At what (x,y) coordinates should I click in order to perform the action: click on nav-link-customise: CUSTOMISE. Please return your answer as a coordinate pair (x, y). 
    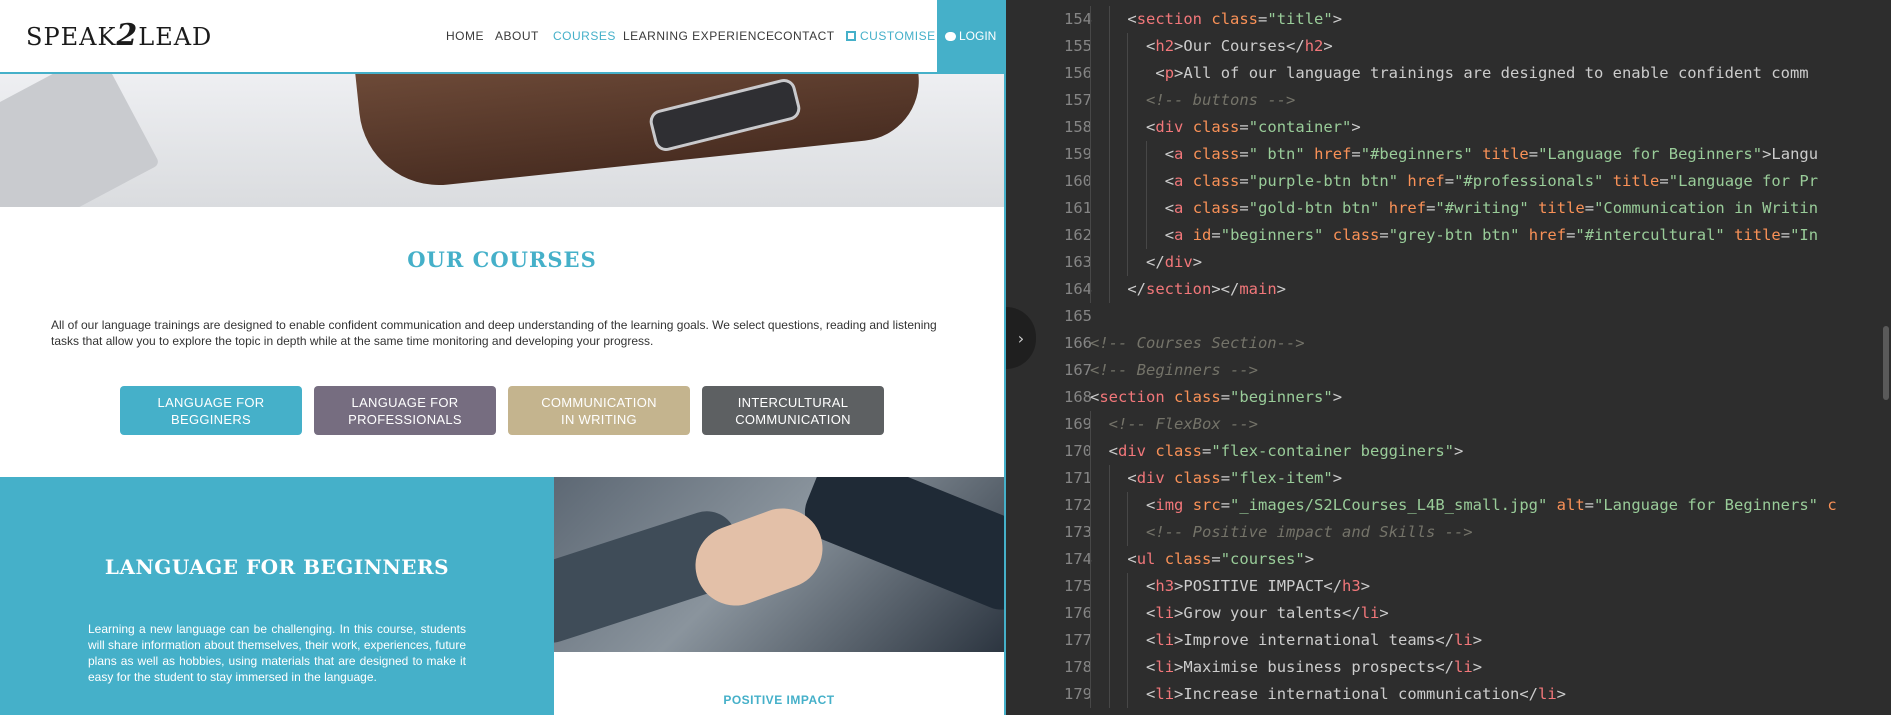
    Looking at the image, I should click on (891, 36).